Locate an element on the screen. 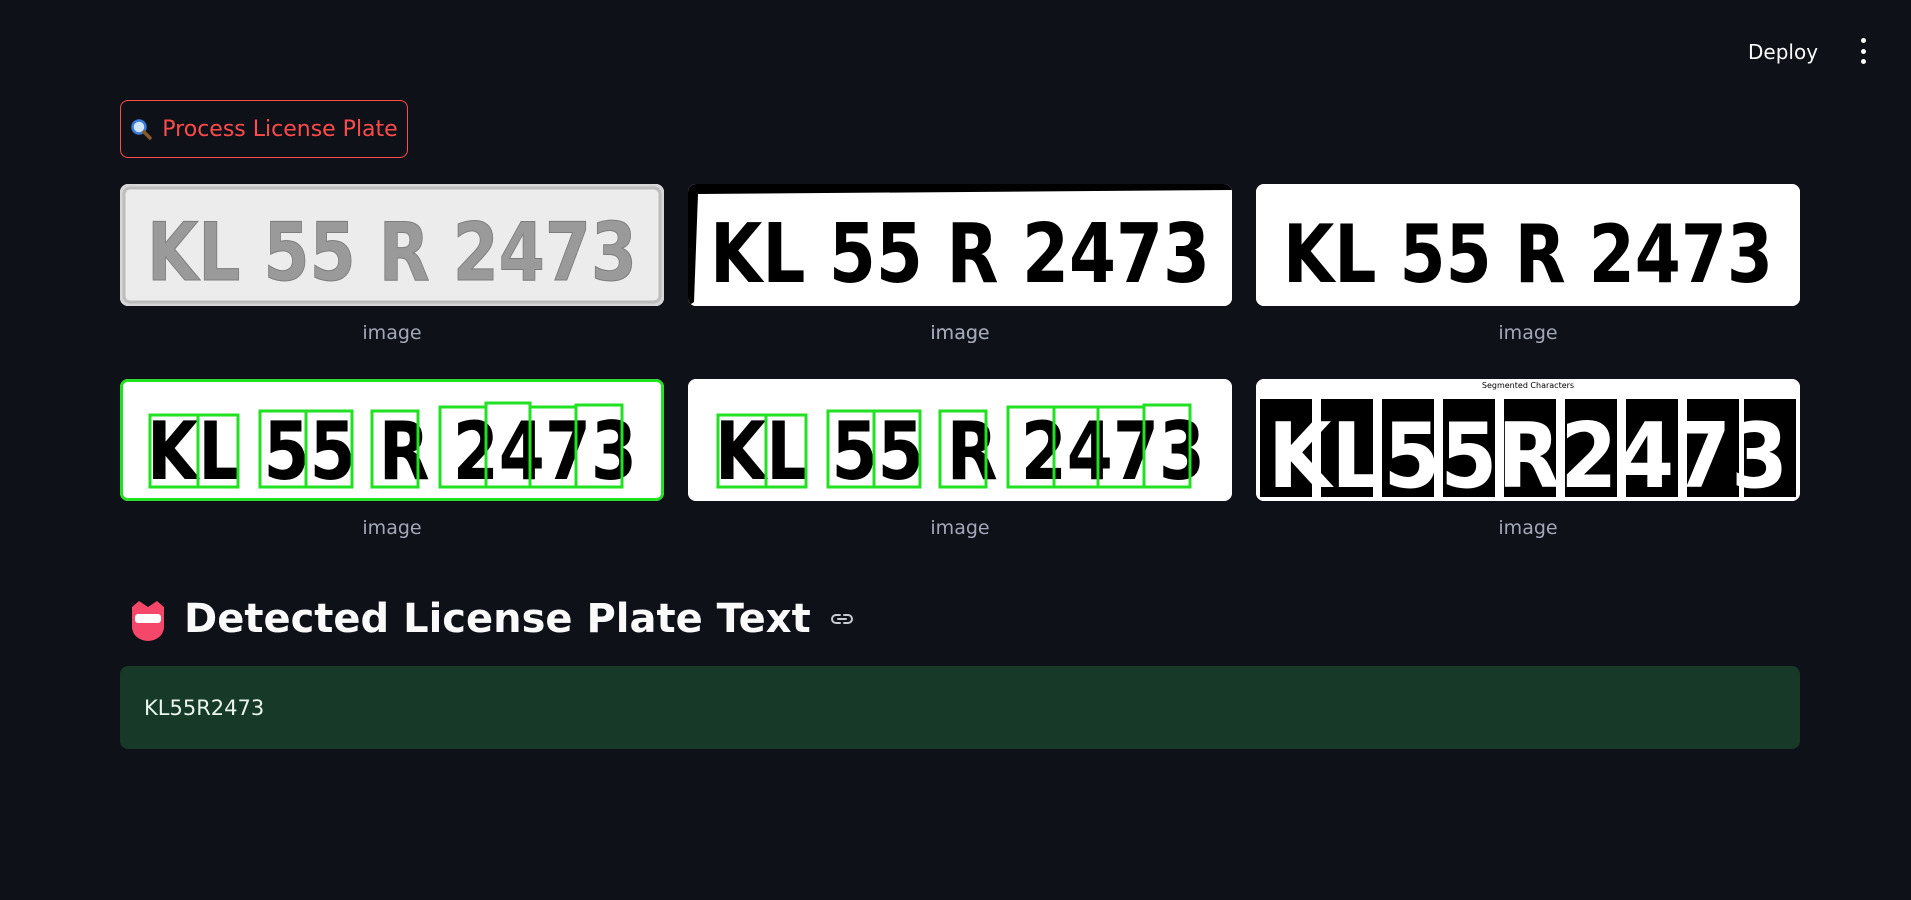 The image size is (1911, 900). plate-image-cleaned: KL 55 R 2473 is located at coordinates (1528, 245).